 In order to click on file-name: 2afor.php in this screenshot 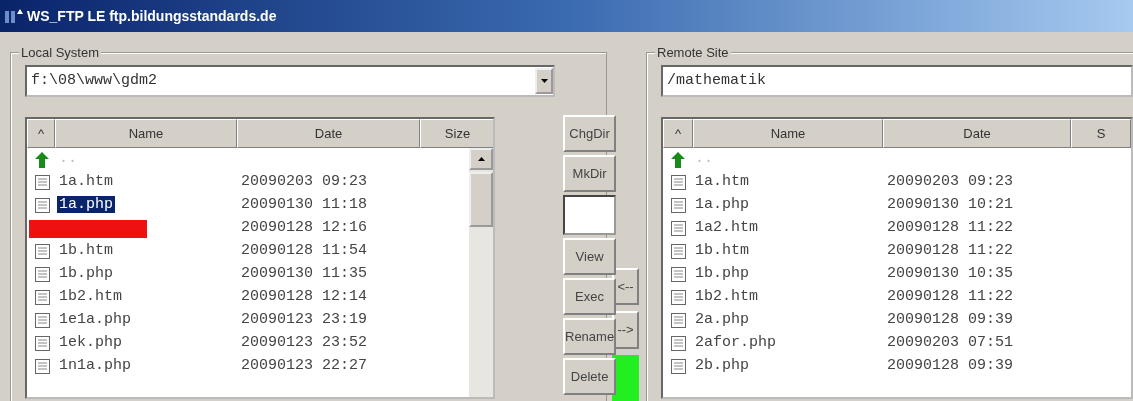, I will do `click(735, 343)`.